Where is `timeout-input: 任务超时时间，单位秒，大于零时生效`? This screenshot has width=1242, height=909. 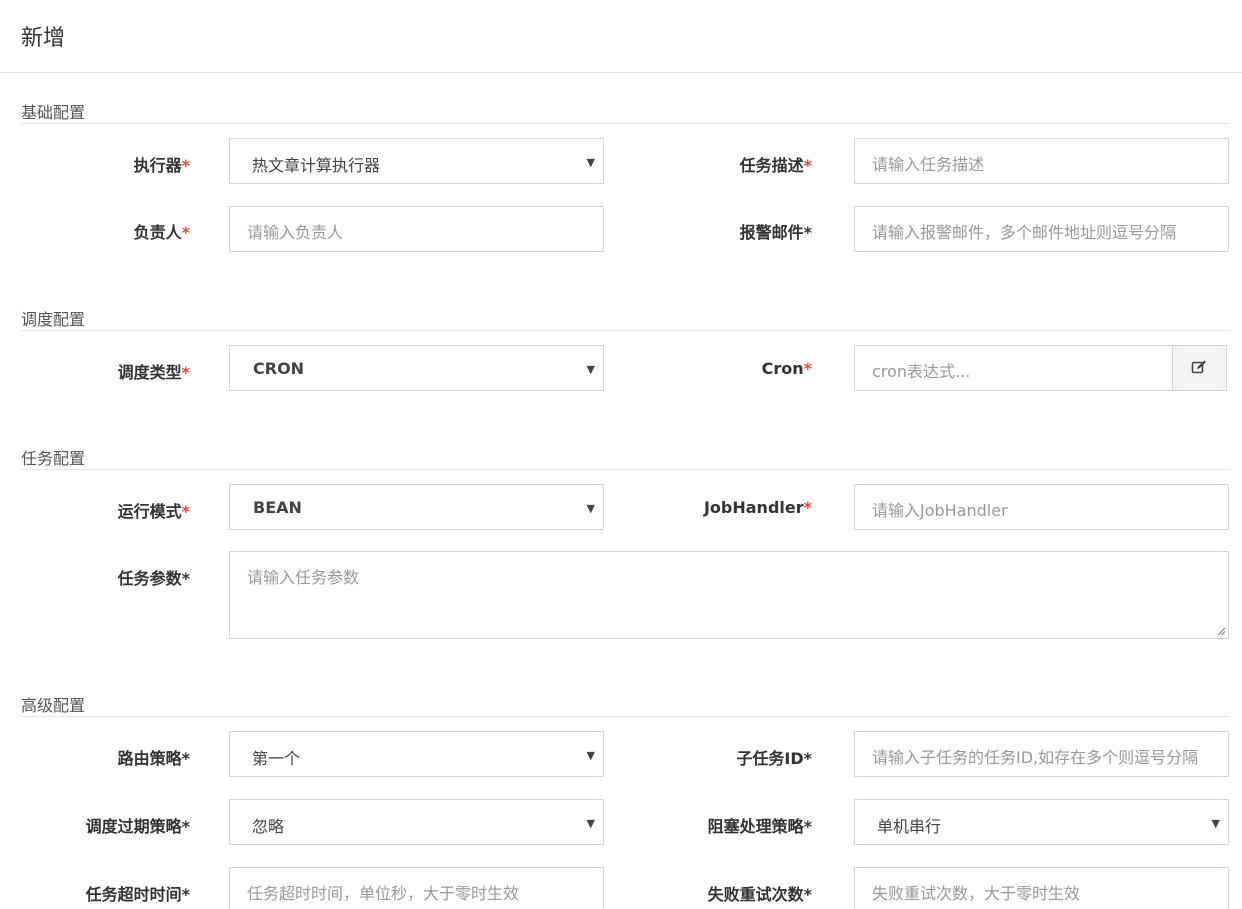 timeout-input: 任务超时时间，单位秒，大于零时生效 is located at coordinates (416, 888).